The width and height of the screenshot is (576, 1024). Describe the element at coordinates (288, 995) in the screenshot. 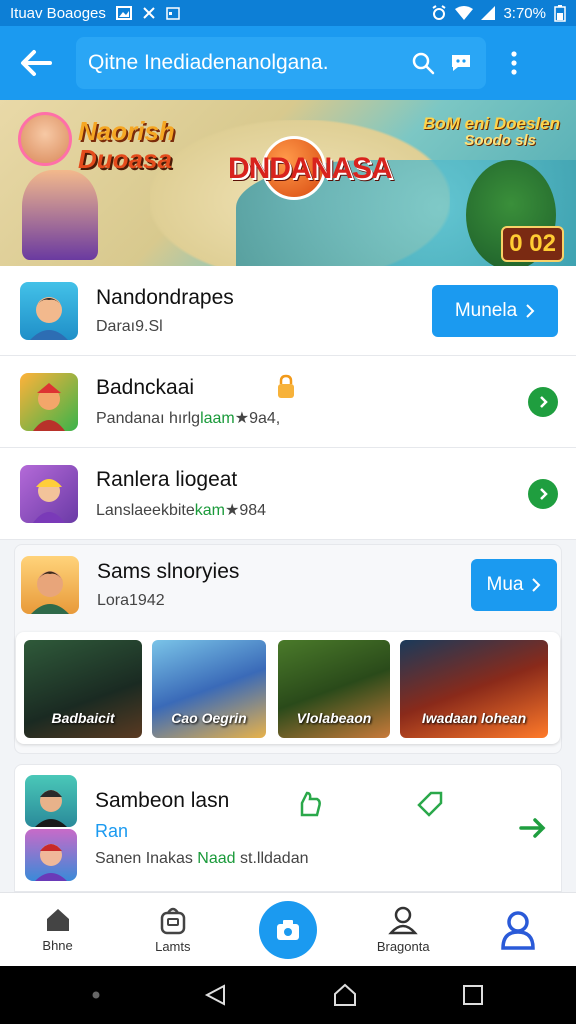

I see `system-navigation` at that location.